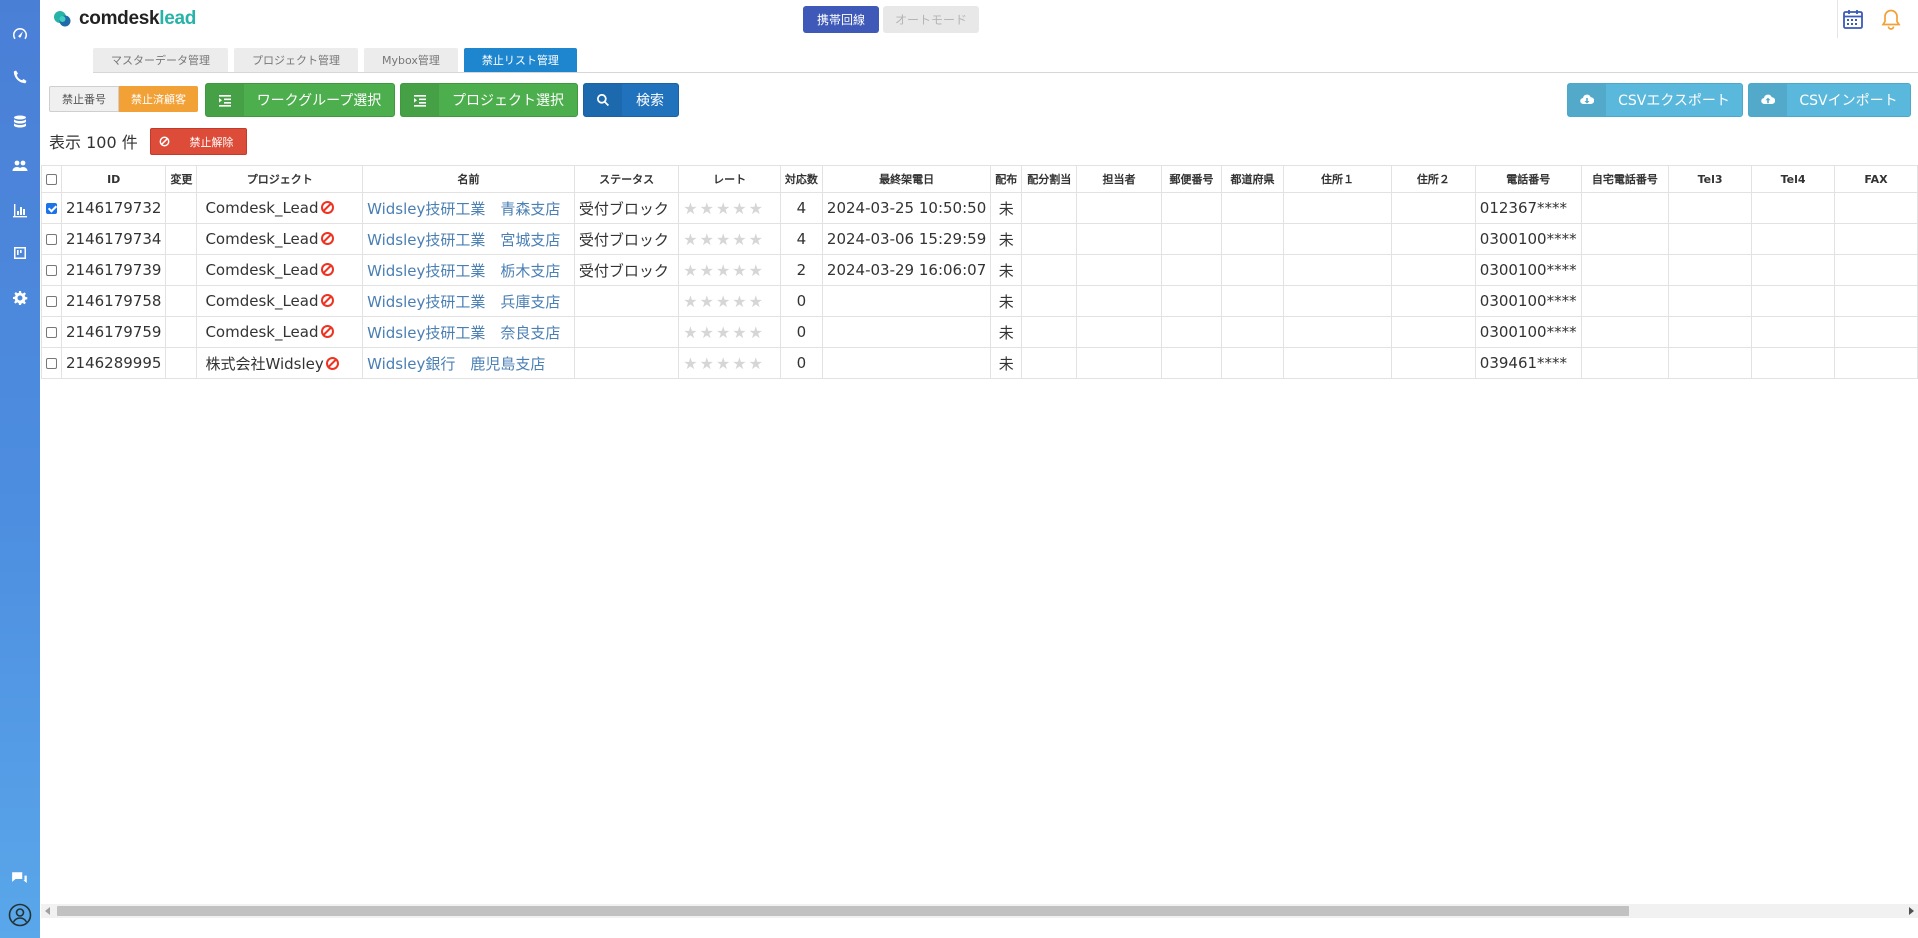 The width and height of the screenshot is (1918, 938). What do you see at coordinates (841, 19) in the screenshot?
I see `mobile-line-button: 携帯回線` at bounding box center [841, 19].